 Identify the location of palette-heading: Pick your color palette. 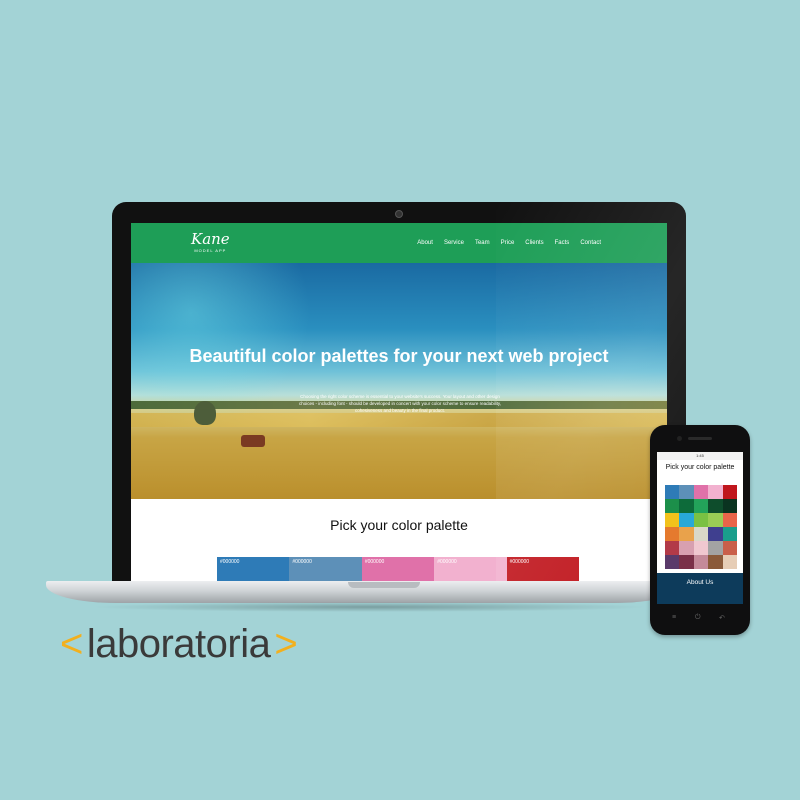
(399, 525).